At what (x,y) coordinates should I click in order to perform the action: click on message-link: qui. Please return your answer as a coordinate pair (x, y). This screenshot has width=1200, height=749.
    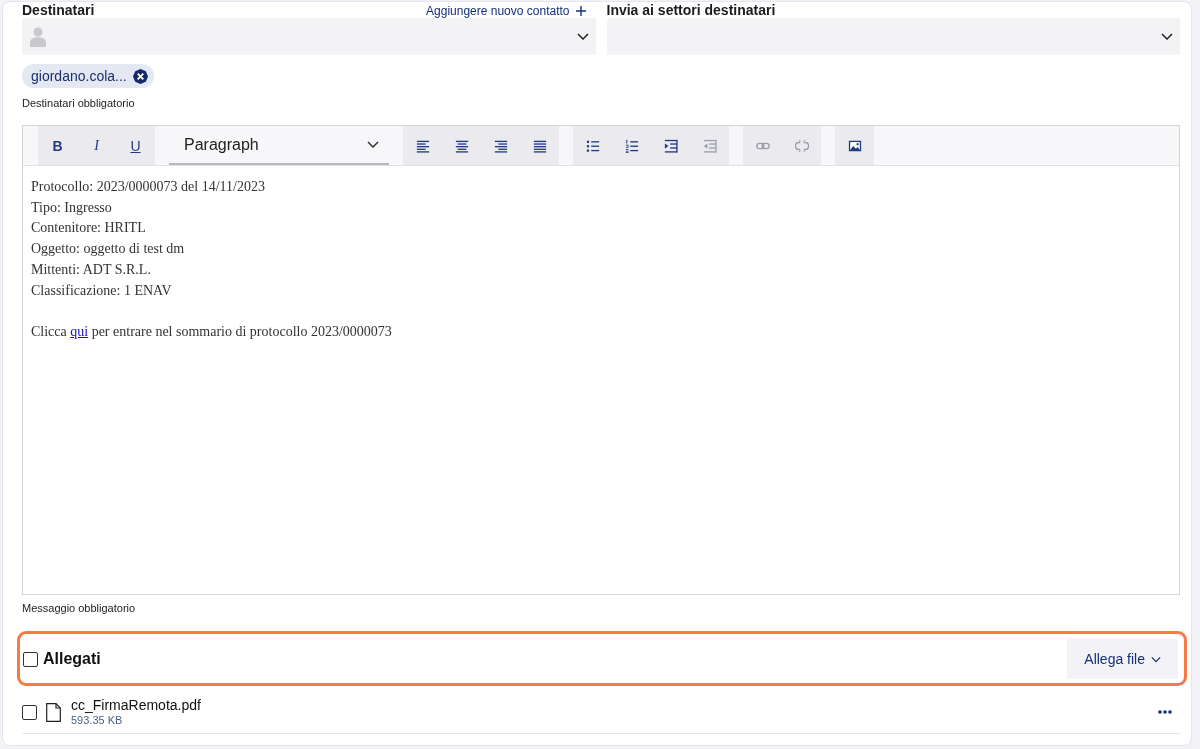
    Looking at the image, I should click on (79, 331).